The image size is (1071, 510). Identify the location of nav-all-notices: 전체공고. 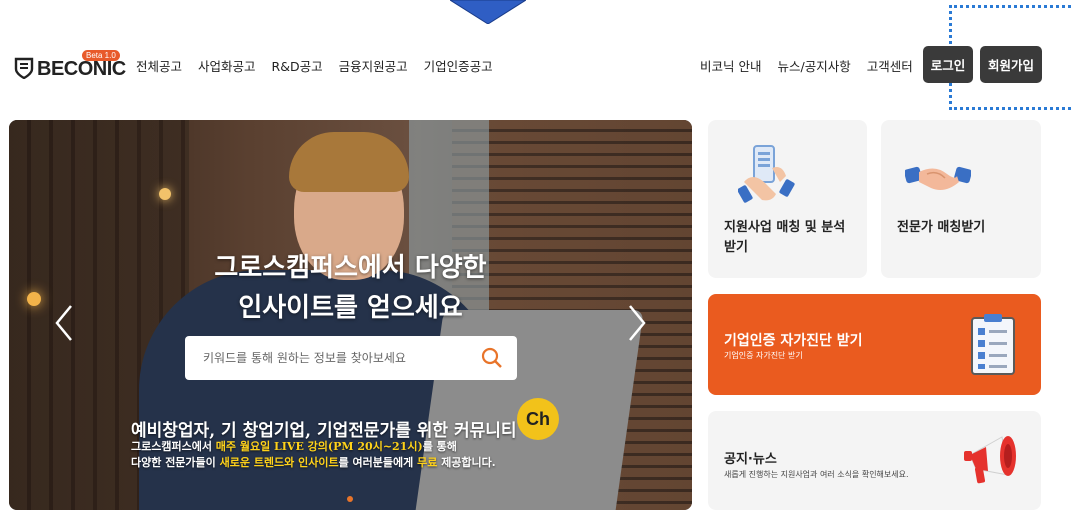
(159, 65).